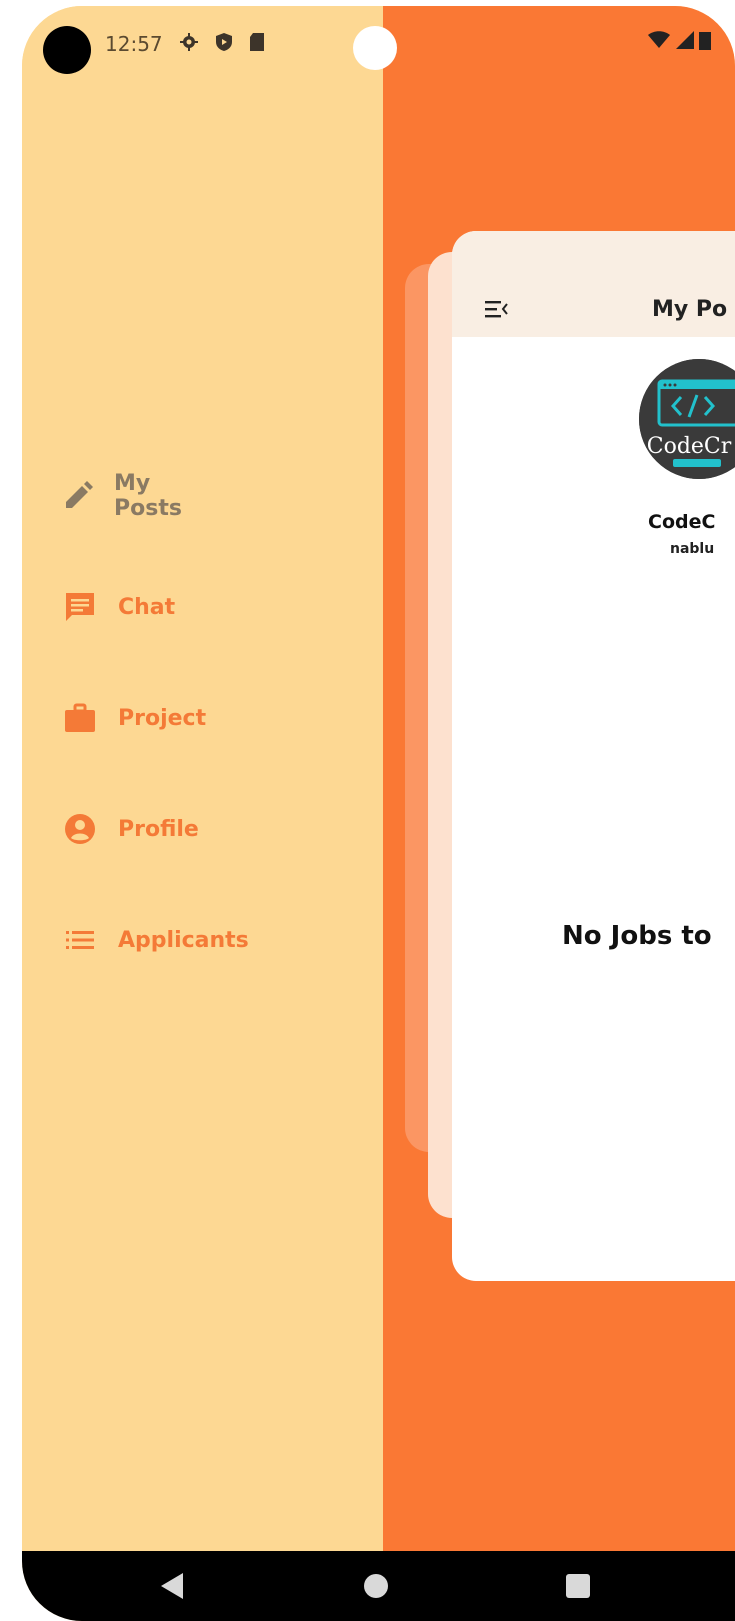 This screenshot has width=735, height=1621. Describe the element at coordinates (80, 940) in the screenshot. I see `list-icon` at that location.